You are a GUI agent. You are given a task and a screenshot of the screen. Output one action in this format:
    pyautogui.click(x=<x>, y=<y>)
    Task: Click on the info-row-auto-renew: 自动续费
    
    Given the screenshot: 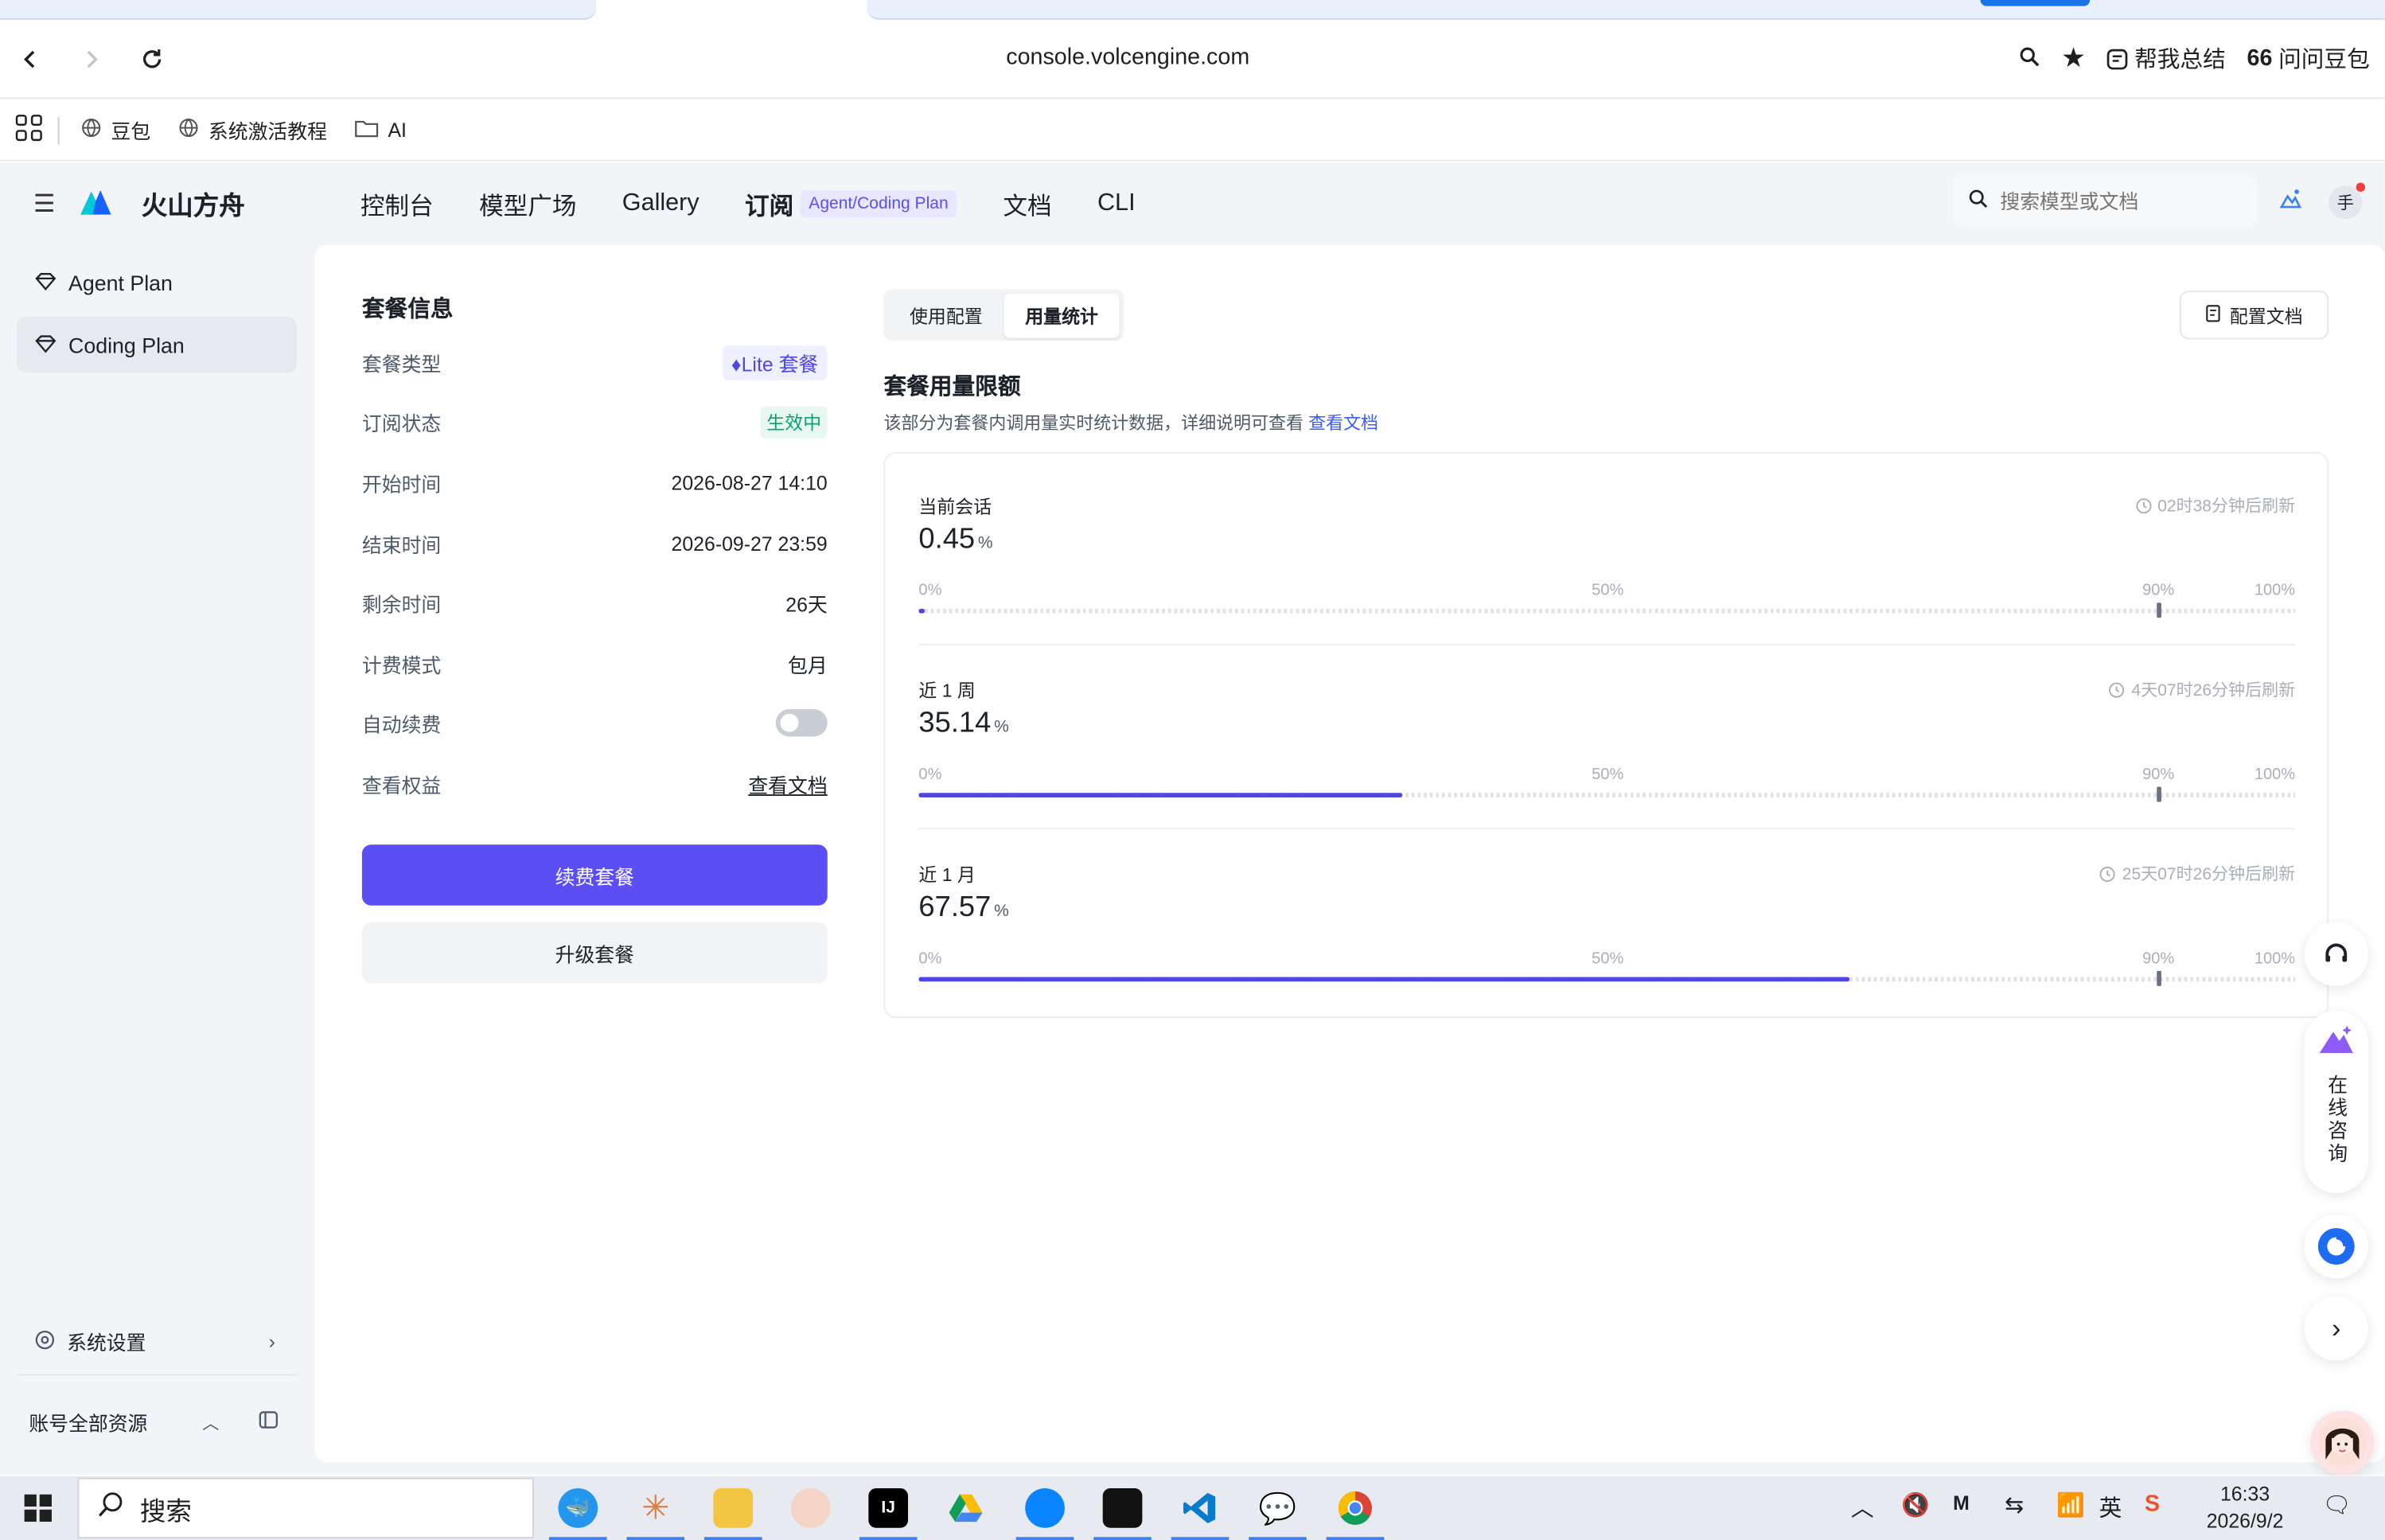 What is the action you would take?
    pyautogui.click(x=595, y=723)
    